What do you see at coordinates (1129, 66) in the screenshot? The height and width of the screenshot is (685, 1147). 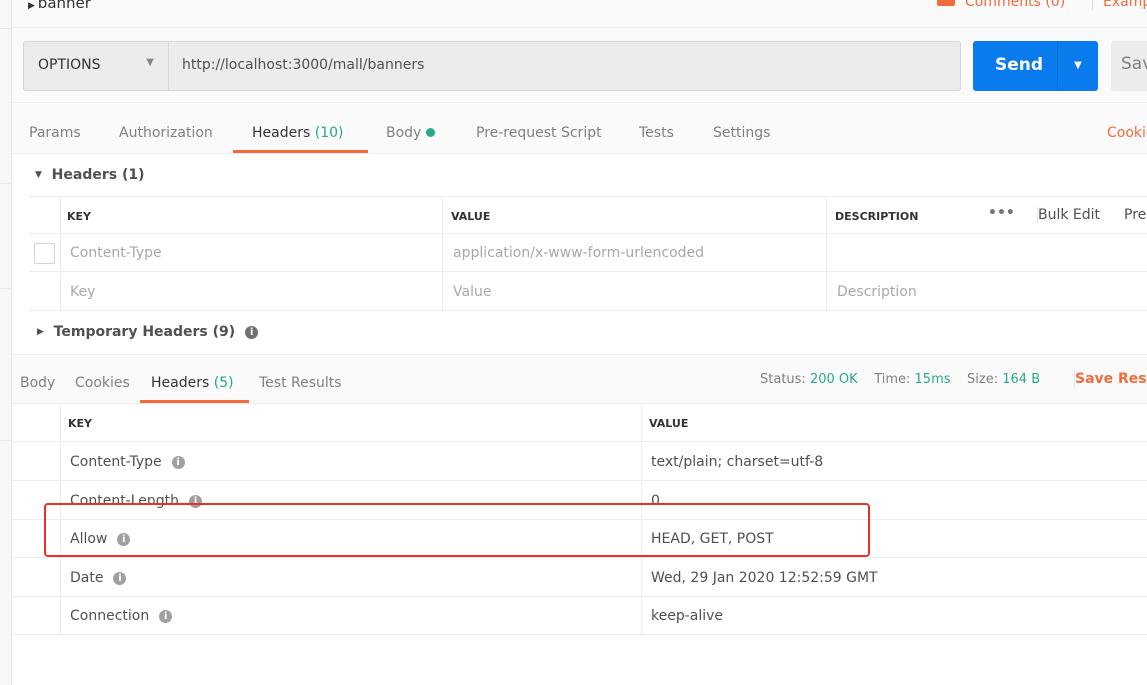 I see `save-button: Save` at bounding box center [1129, 66].